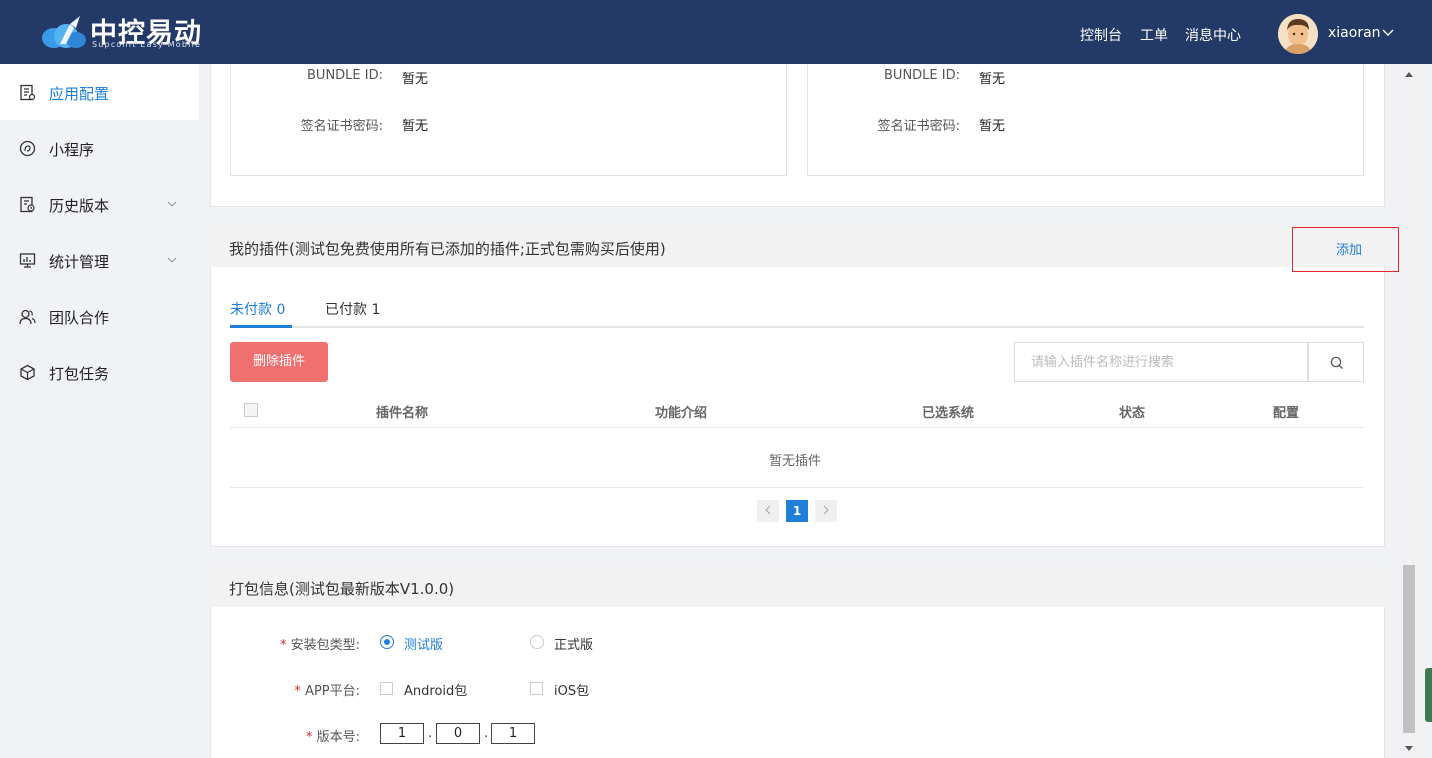 This screenshot has height=758, width=1432. What do you see at coordinates (1154, 35) in the screenshot?
I see `nav-ticket-link: 工单` at bounding box center [1154, 35].